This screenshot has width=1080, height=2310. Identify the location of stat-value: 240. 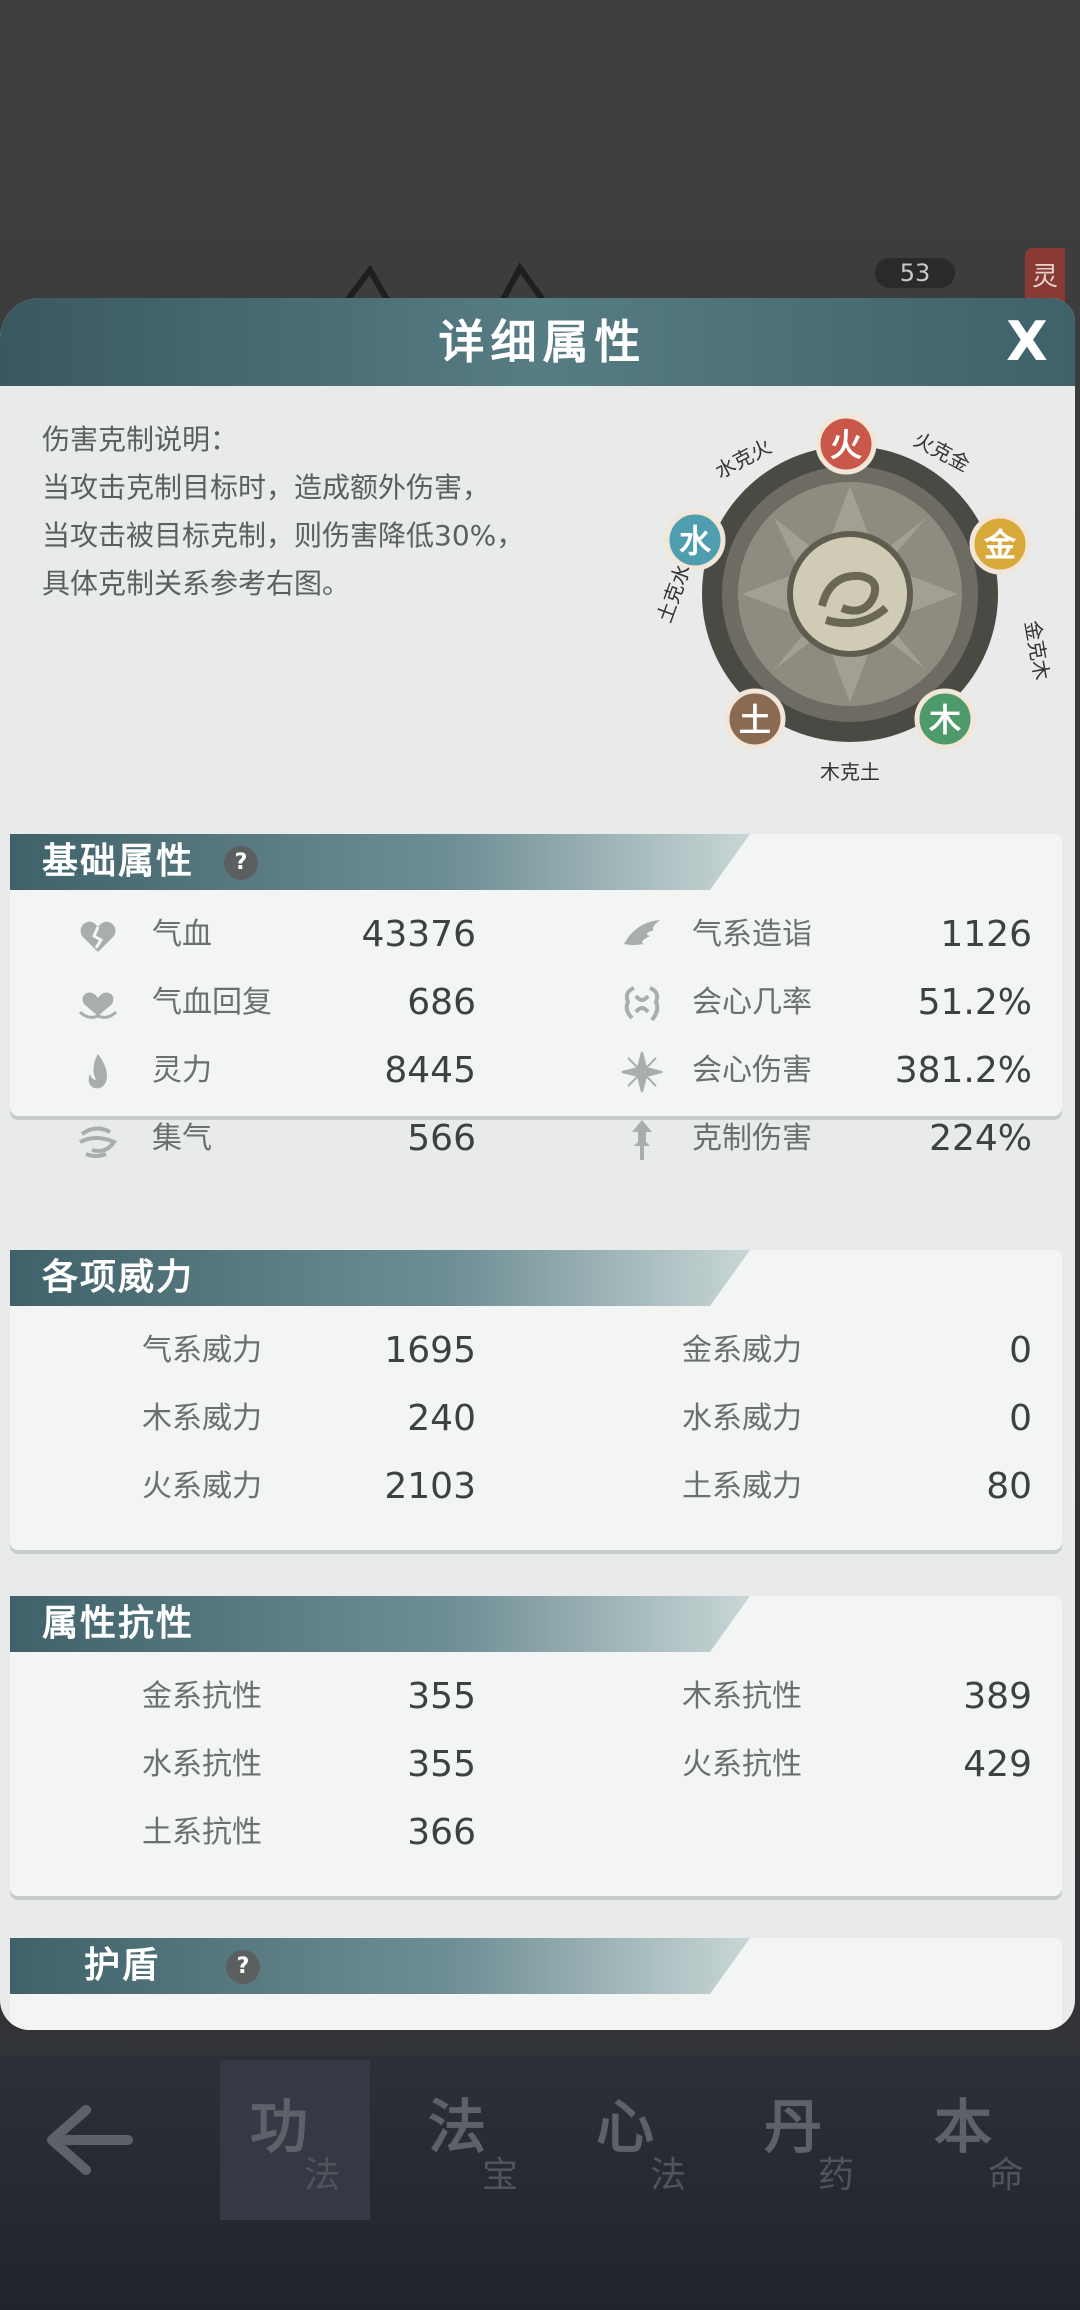
(441, 1418).